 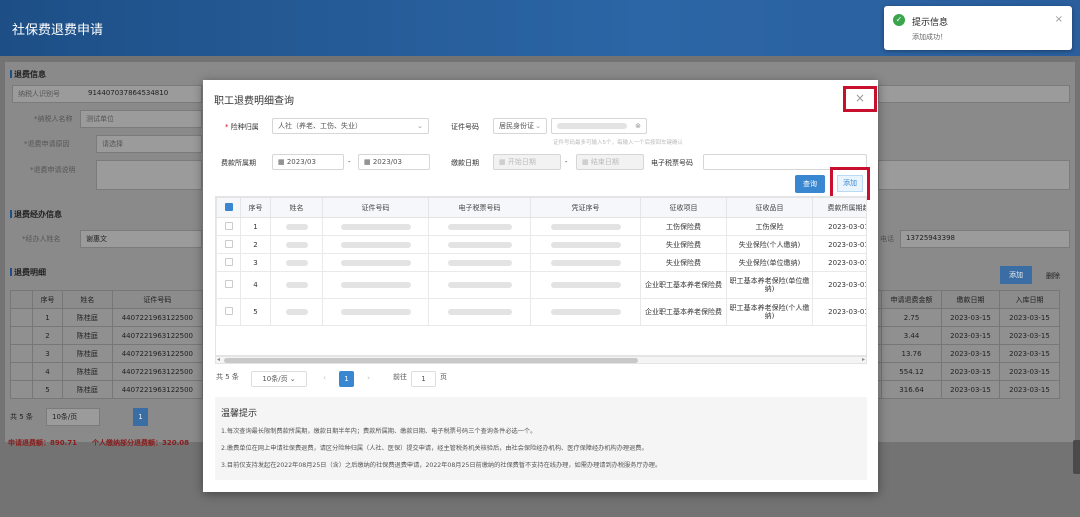 I want to click on pager-size-value: 10条/页, so click(x=275, y=379).